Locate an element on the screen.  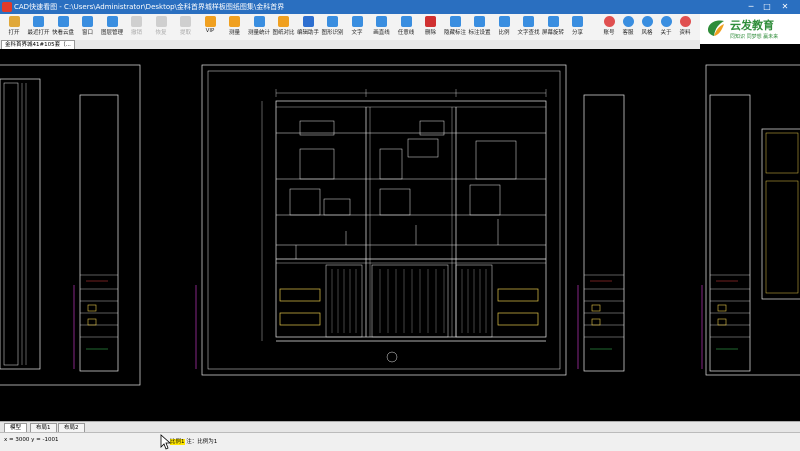
toolbar-button-label: 隐藏标注 is located at coordinates (454, 33).